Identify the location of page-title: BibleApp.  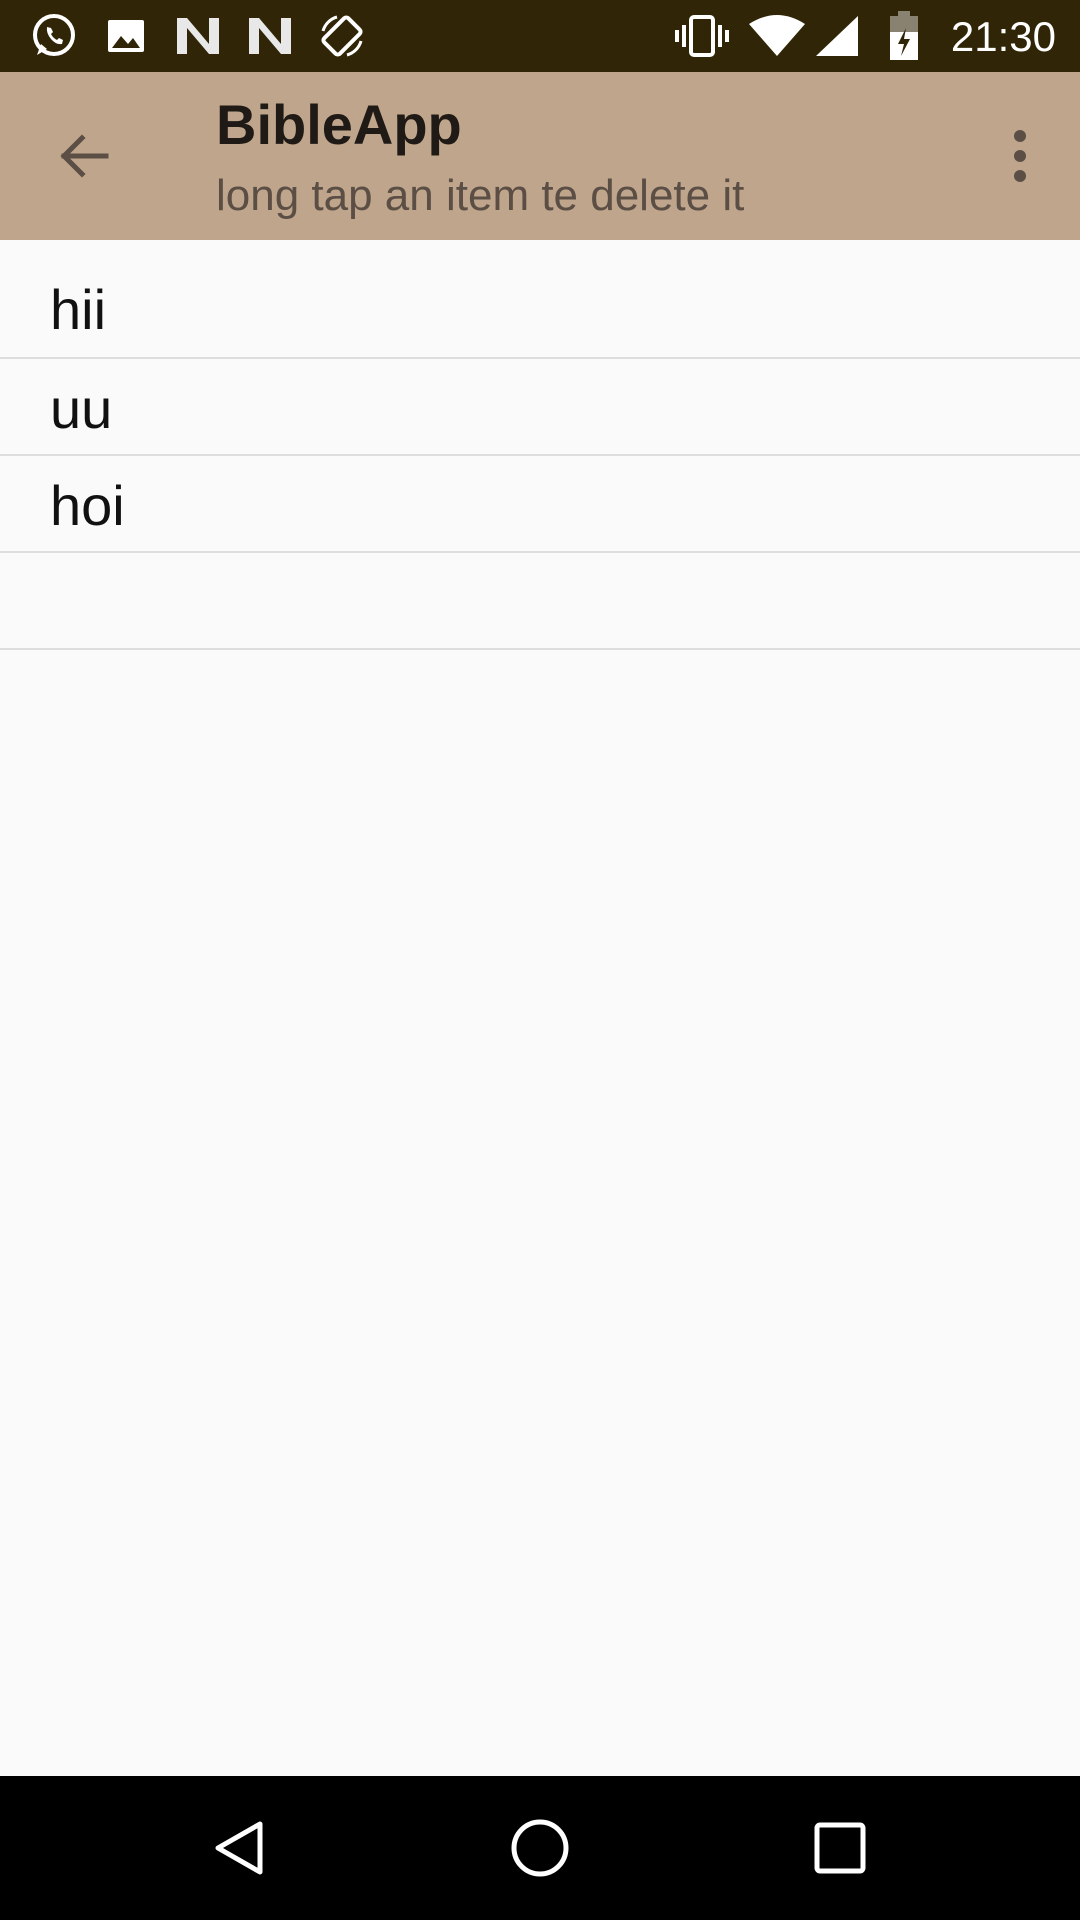
(339, 124).